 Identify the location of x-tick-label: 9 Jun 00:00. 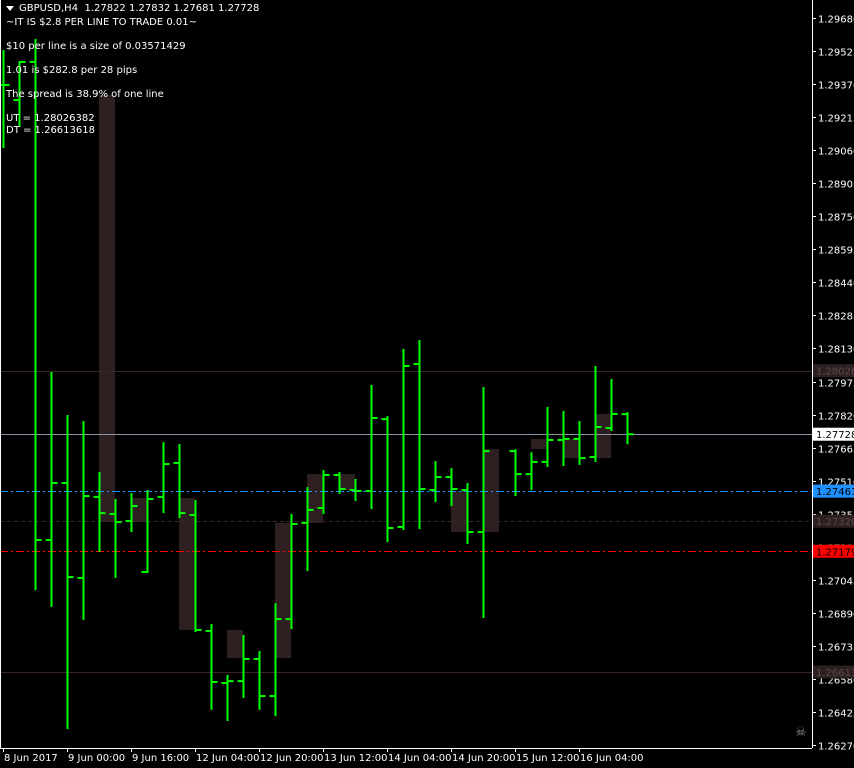
(96, 758).